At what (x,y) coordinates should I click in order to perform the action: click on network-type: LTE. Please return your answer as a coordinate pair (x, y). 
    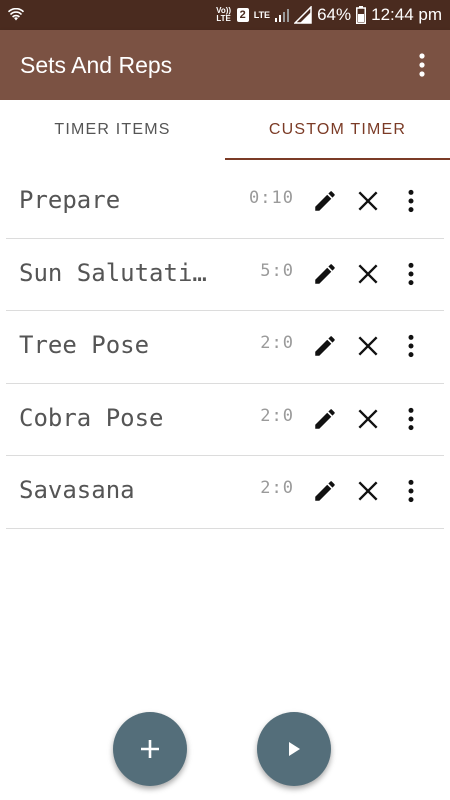
    Looking at the image, I should click on (262, 14).